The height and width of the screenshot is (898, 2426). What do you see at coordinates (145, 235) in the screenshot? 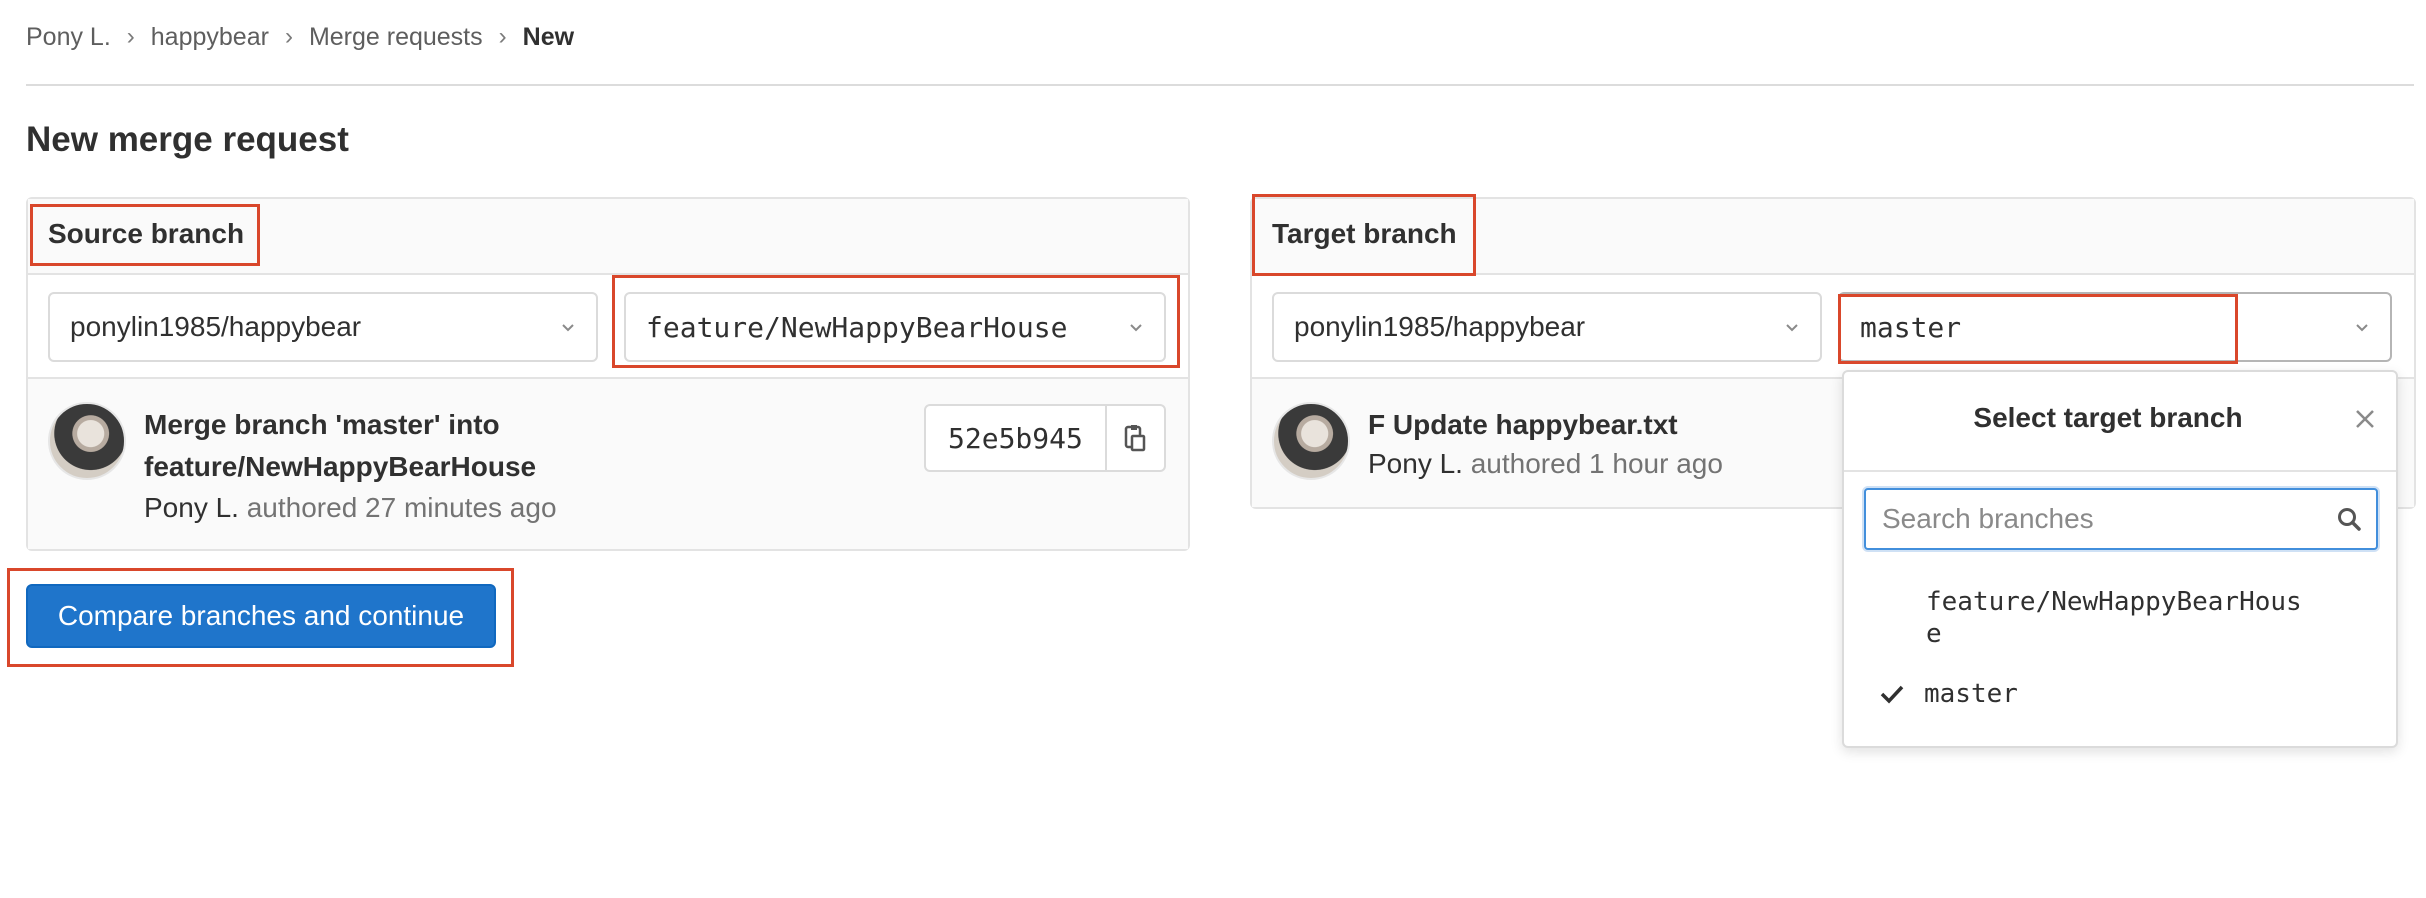
I see `source-heading-highlight` at bounding box center [145, 235].